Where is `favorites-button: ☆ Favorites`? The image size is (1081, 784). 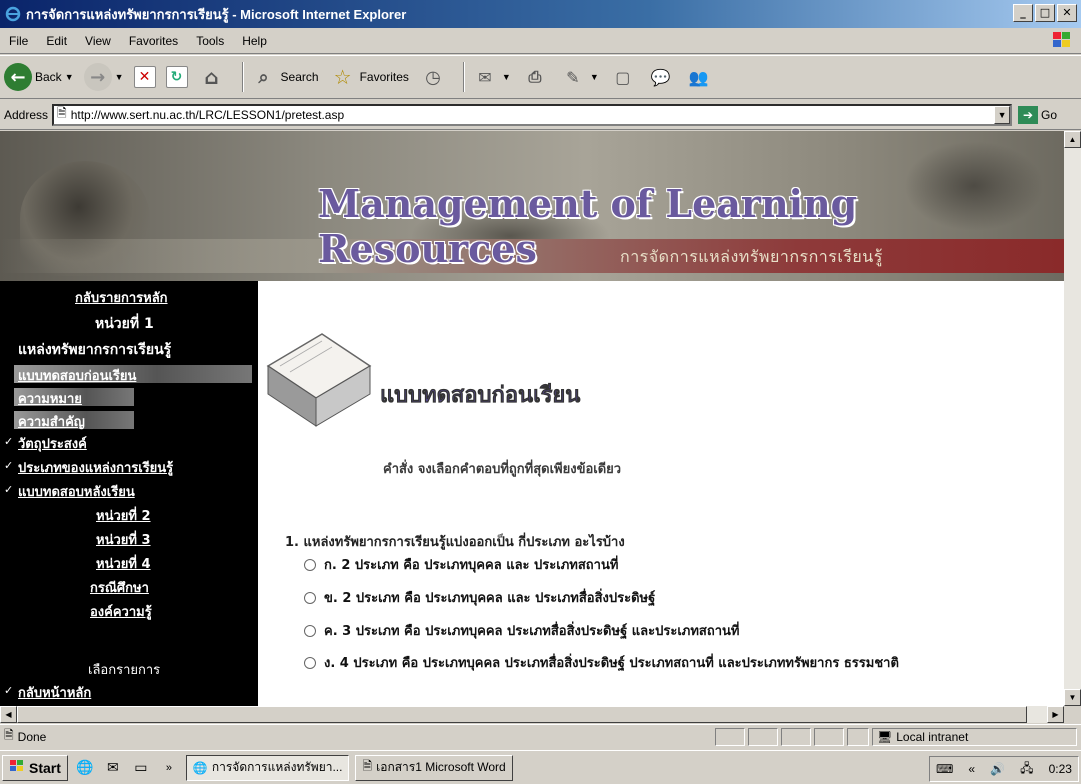 favorites-button: ☆ Favorites is located at coordinates (369, 77).